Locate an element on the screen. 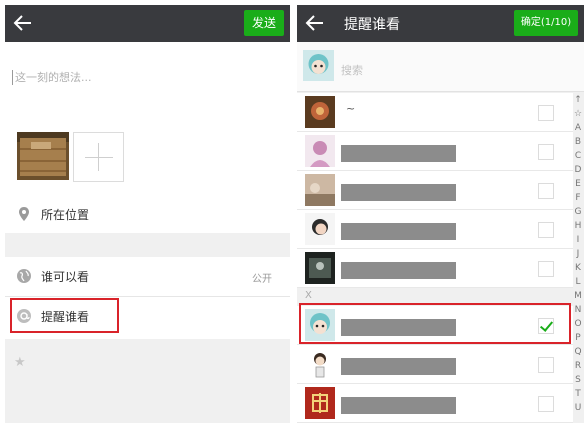 The height and width of the screenshot is (423, 585). star-icon: ★ is located at coordinates (20, 362).